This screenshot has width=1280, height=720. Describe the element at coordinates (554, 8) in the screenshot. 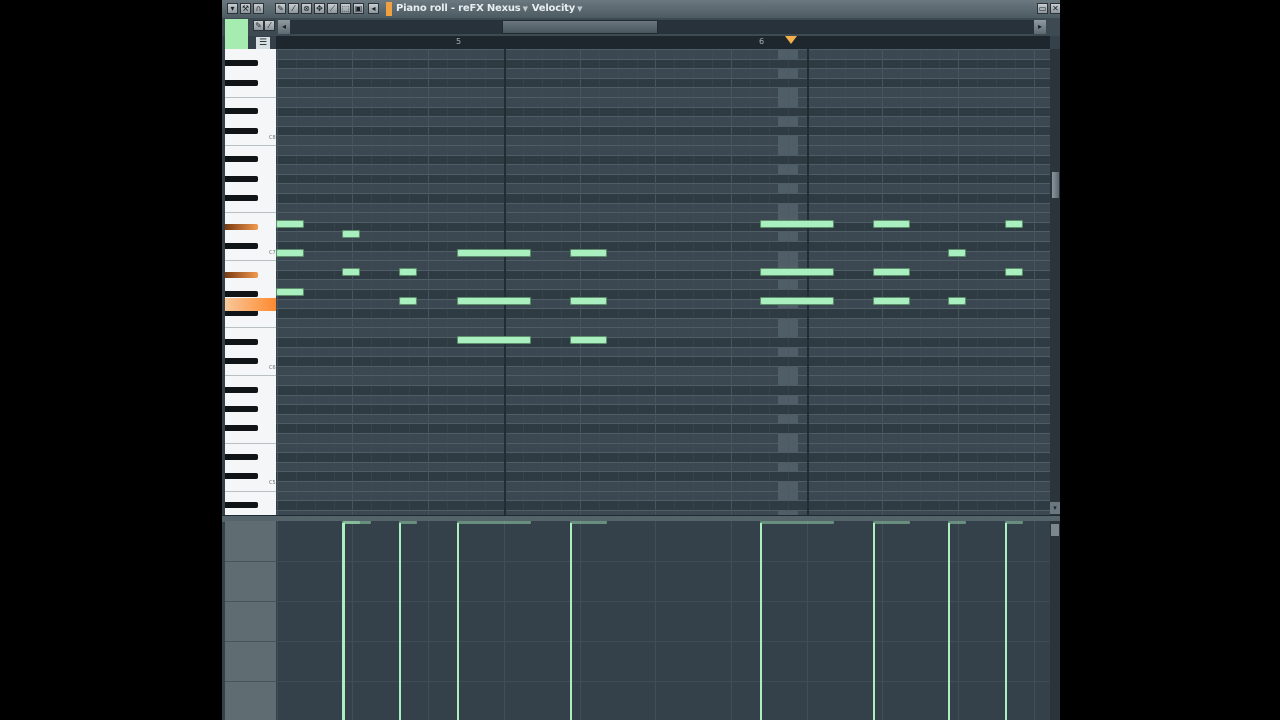

I see `mode-label: Velocity` at that location.